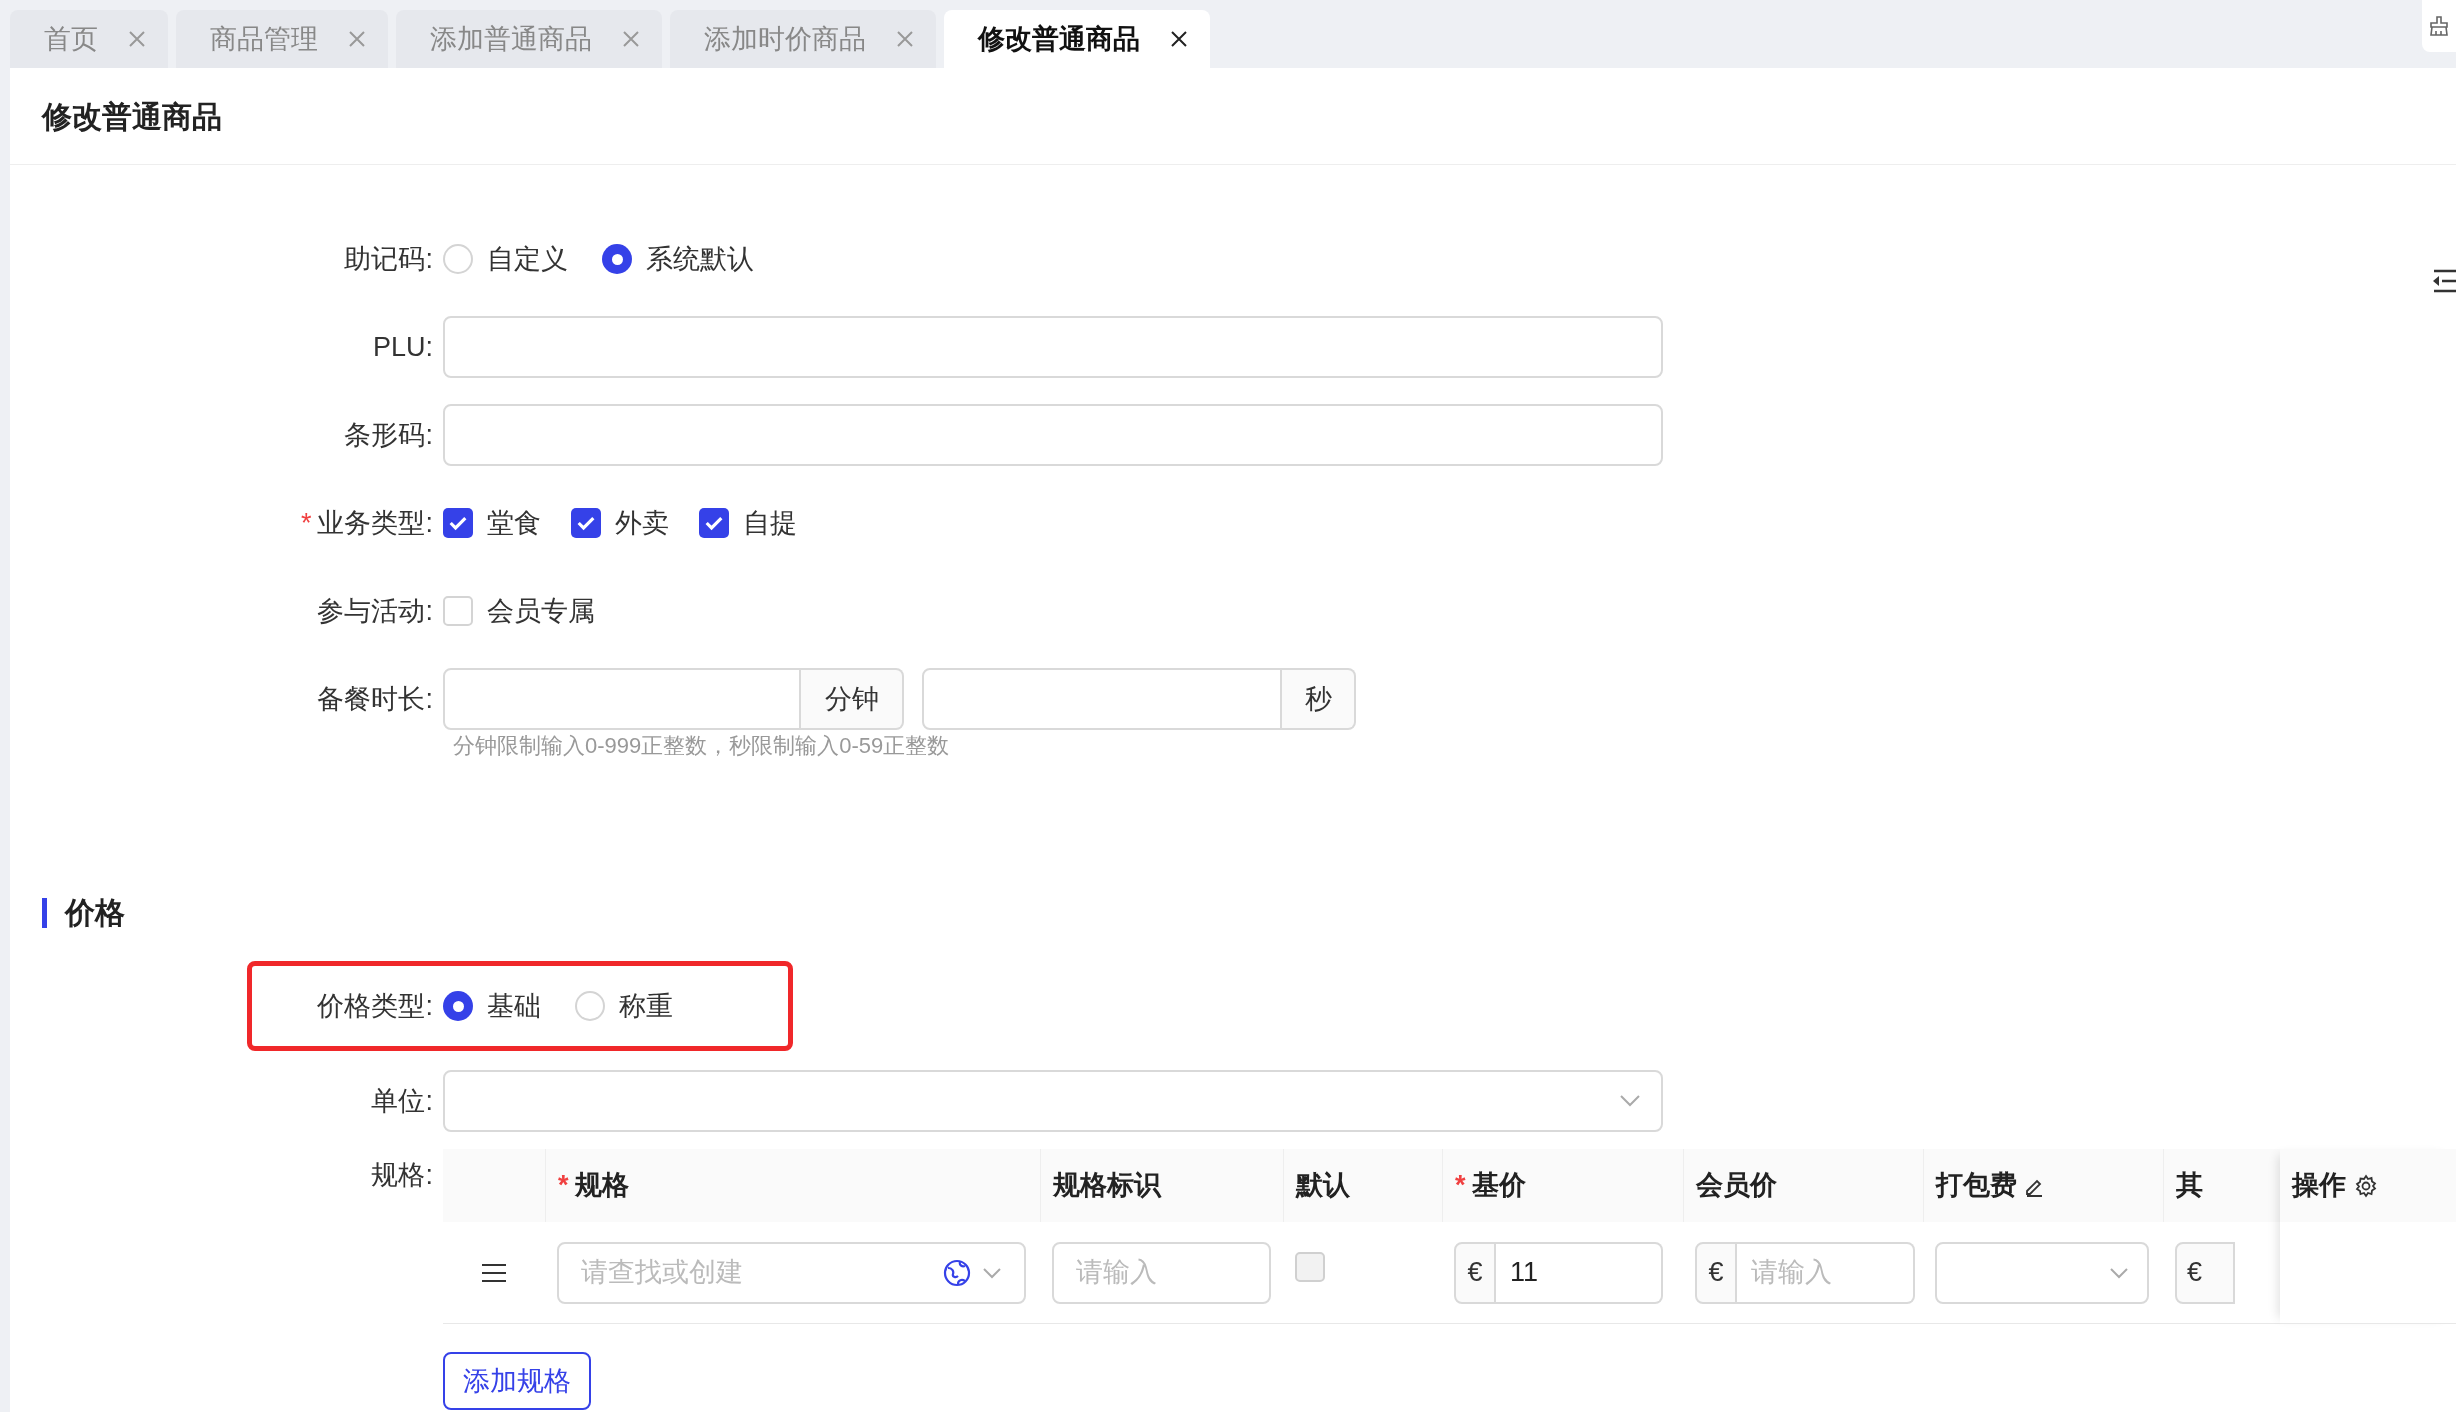 This screenshot has height=1412, width=2456. What do you see at coordinates (529, 39) in the screenshot?
I see `tab: 添加普通商品` at bounding box center [529, 39].